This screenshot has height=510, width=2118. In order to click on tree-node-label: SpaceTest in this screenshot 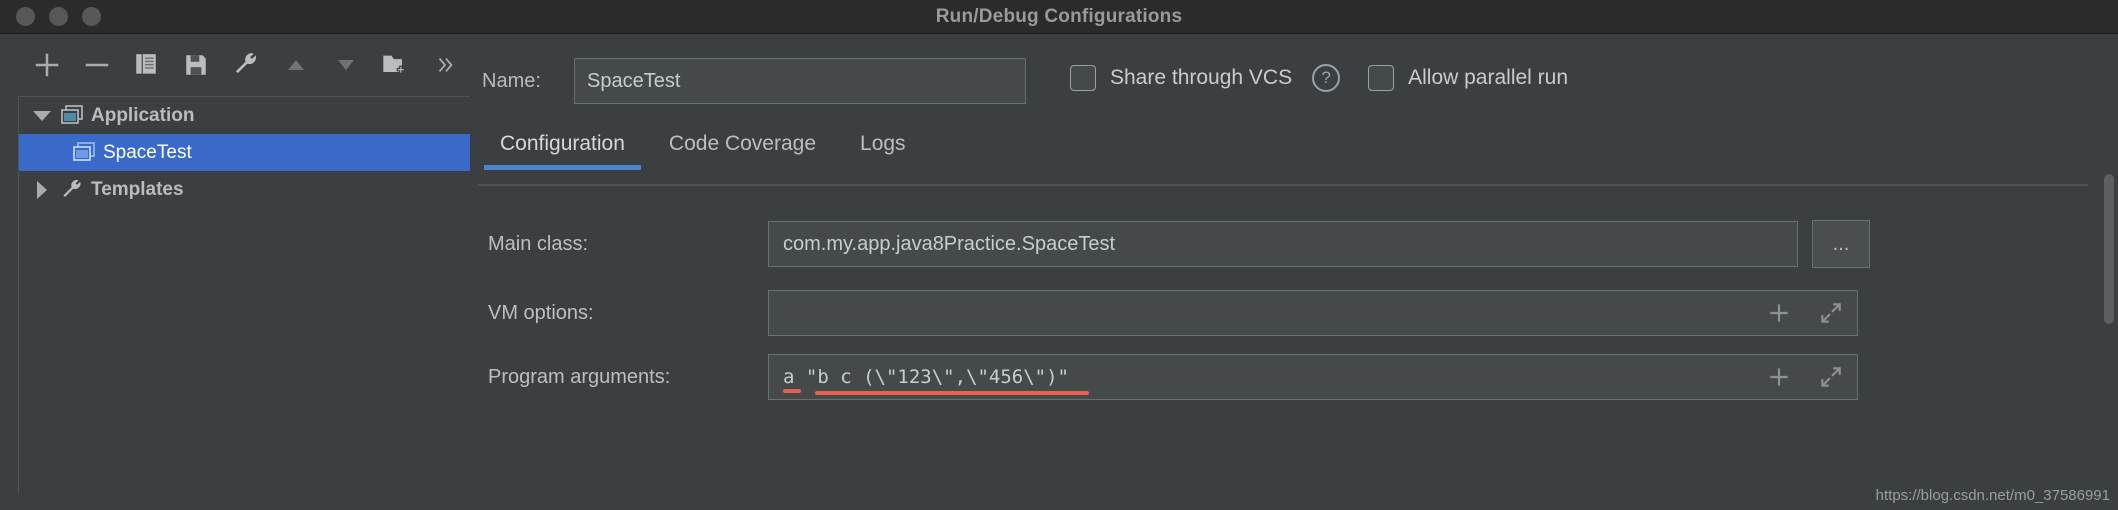, I will do `click(147, 152)`.